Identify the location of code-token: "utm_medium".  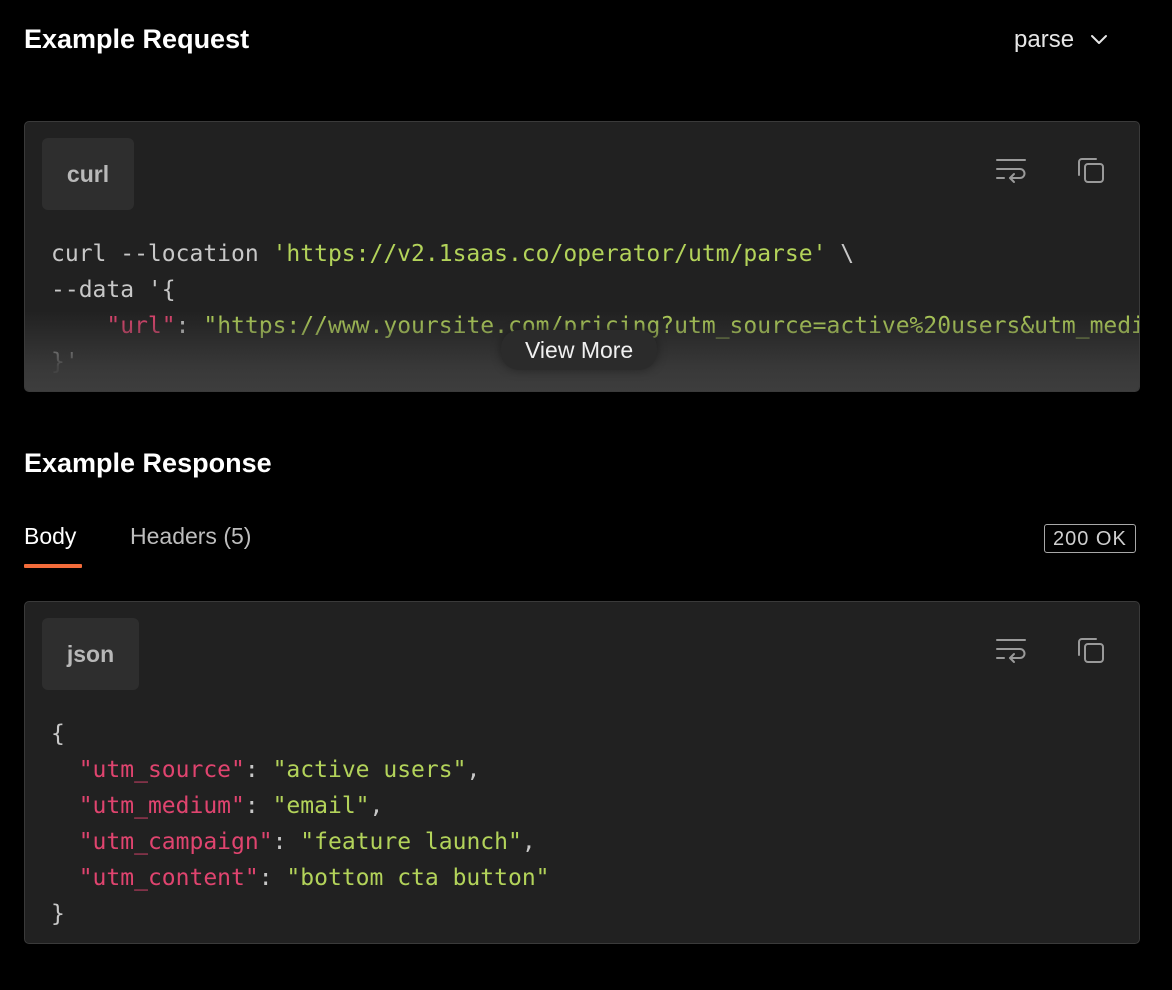
(161, 806).